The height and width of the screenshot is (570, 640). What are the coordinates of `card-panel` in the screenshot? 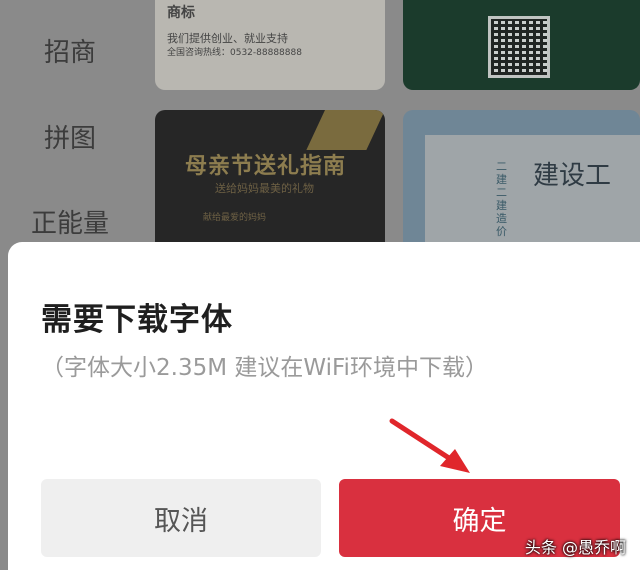 It's located at (532, 195).